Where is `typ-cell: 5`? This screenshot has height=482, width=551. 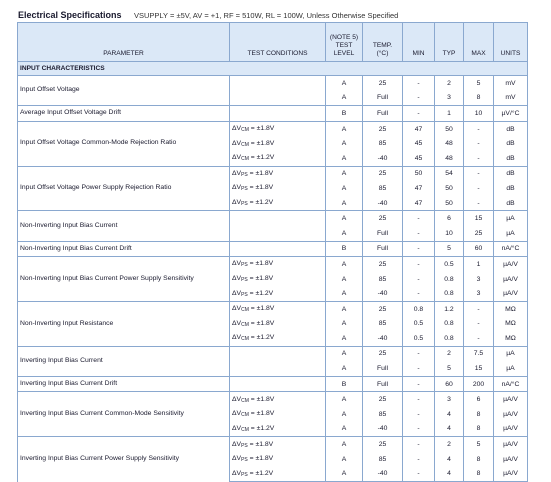 typ-cell: 5 is located at coordinates (449, 248).